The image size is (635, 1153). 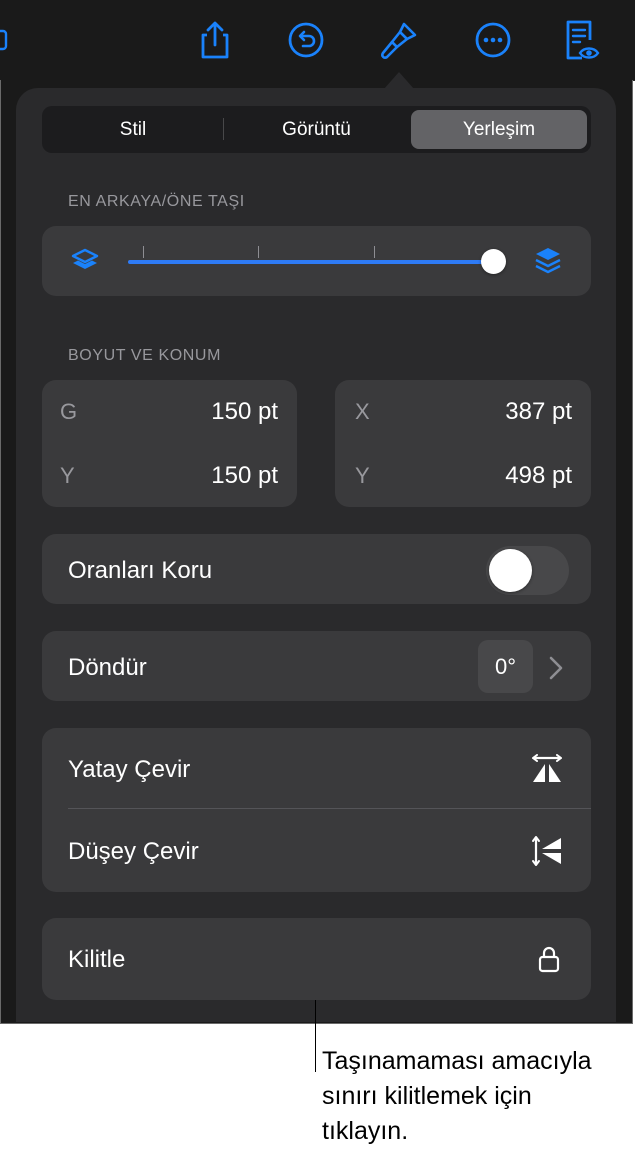 I want to click on height-field: 150 pt, so click(x=214, y=476).